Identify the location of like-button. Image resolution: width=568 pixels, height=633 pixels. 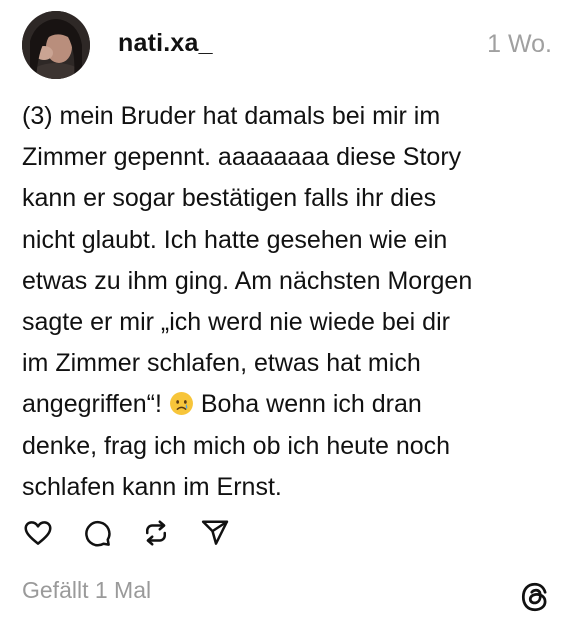
(38, 533).